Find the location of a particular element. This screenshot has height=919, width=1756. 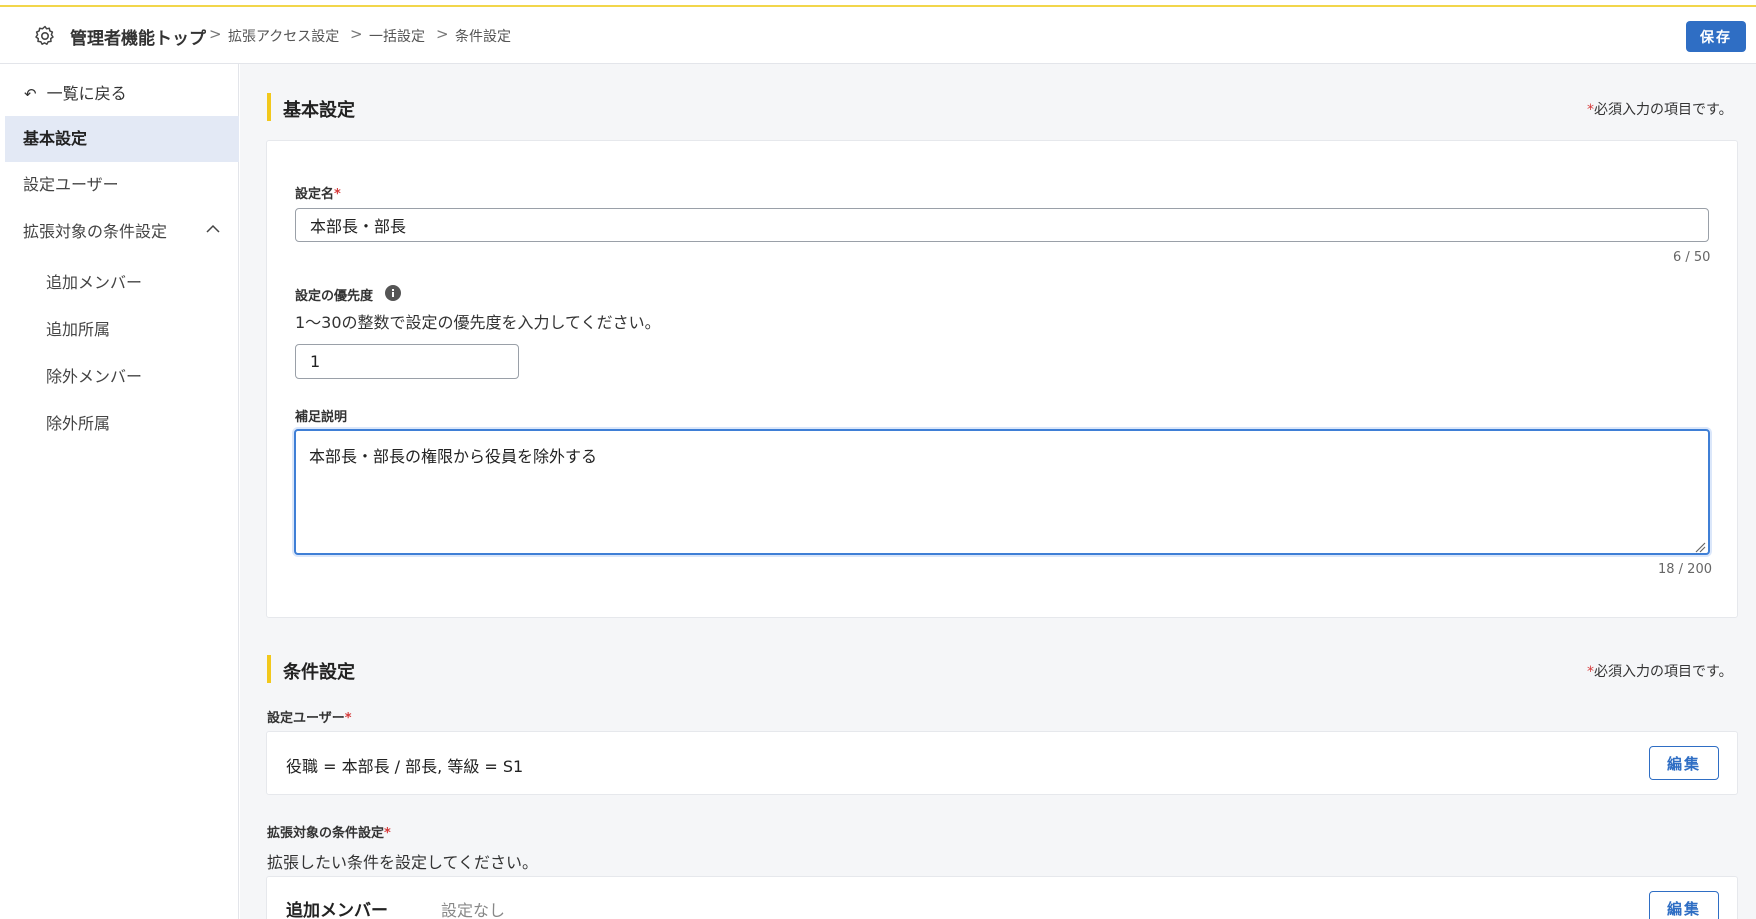

section-title-conditions: 条件設定 is located at coordinates (311, 669).